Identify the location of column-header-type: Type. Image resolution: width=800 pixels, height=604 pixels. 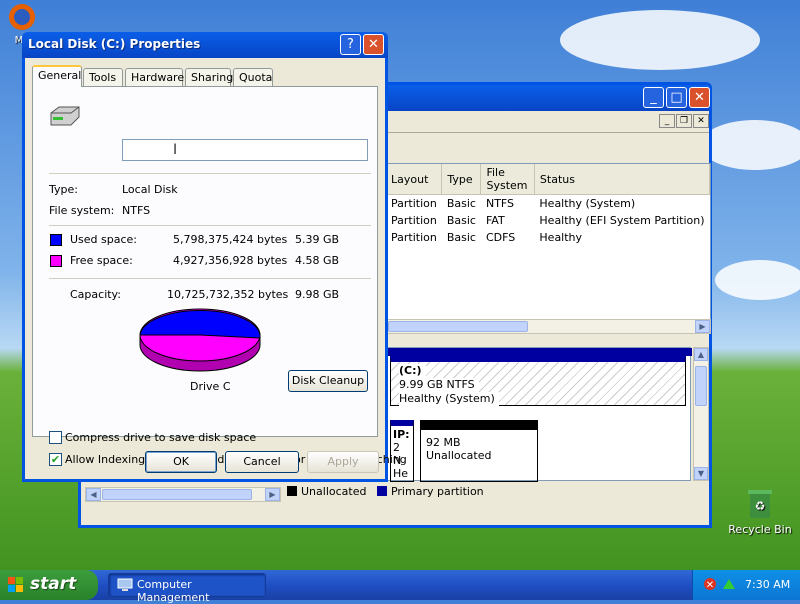
(461, 179).